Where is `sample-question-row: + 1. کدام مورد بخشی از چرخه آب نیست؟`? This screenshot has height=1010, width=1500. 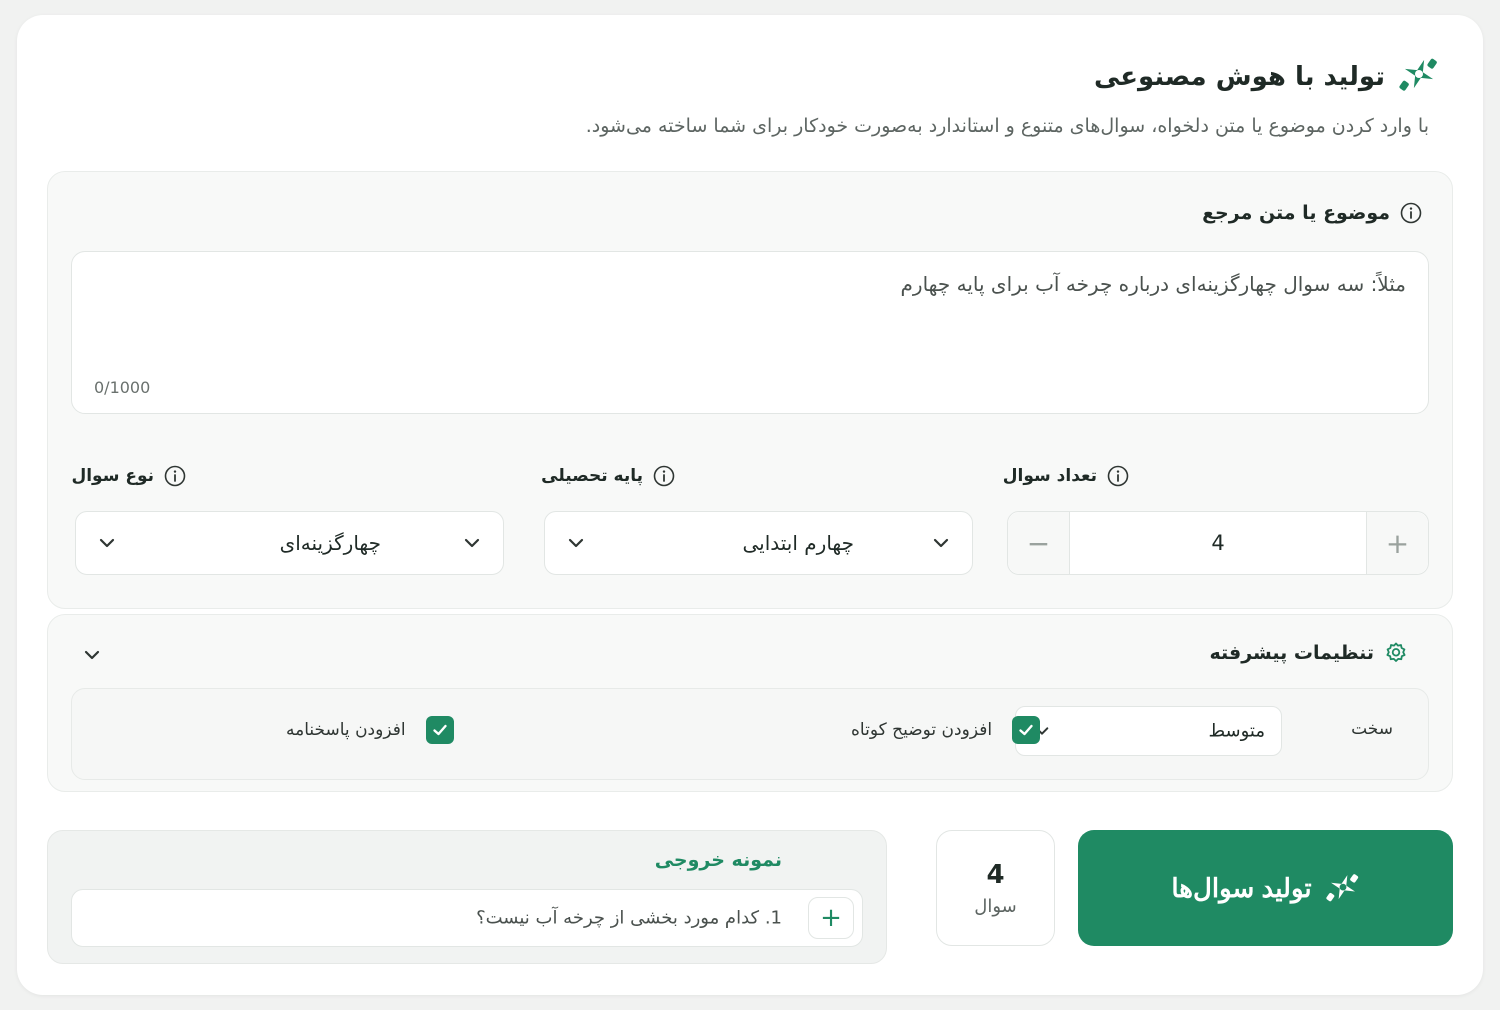
sample-question-row: + 1. کدام مورد بخشی از چرخه آب نیست؟ is located at coordinates (467, 918).